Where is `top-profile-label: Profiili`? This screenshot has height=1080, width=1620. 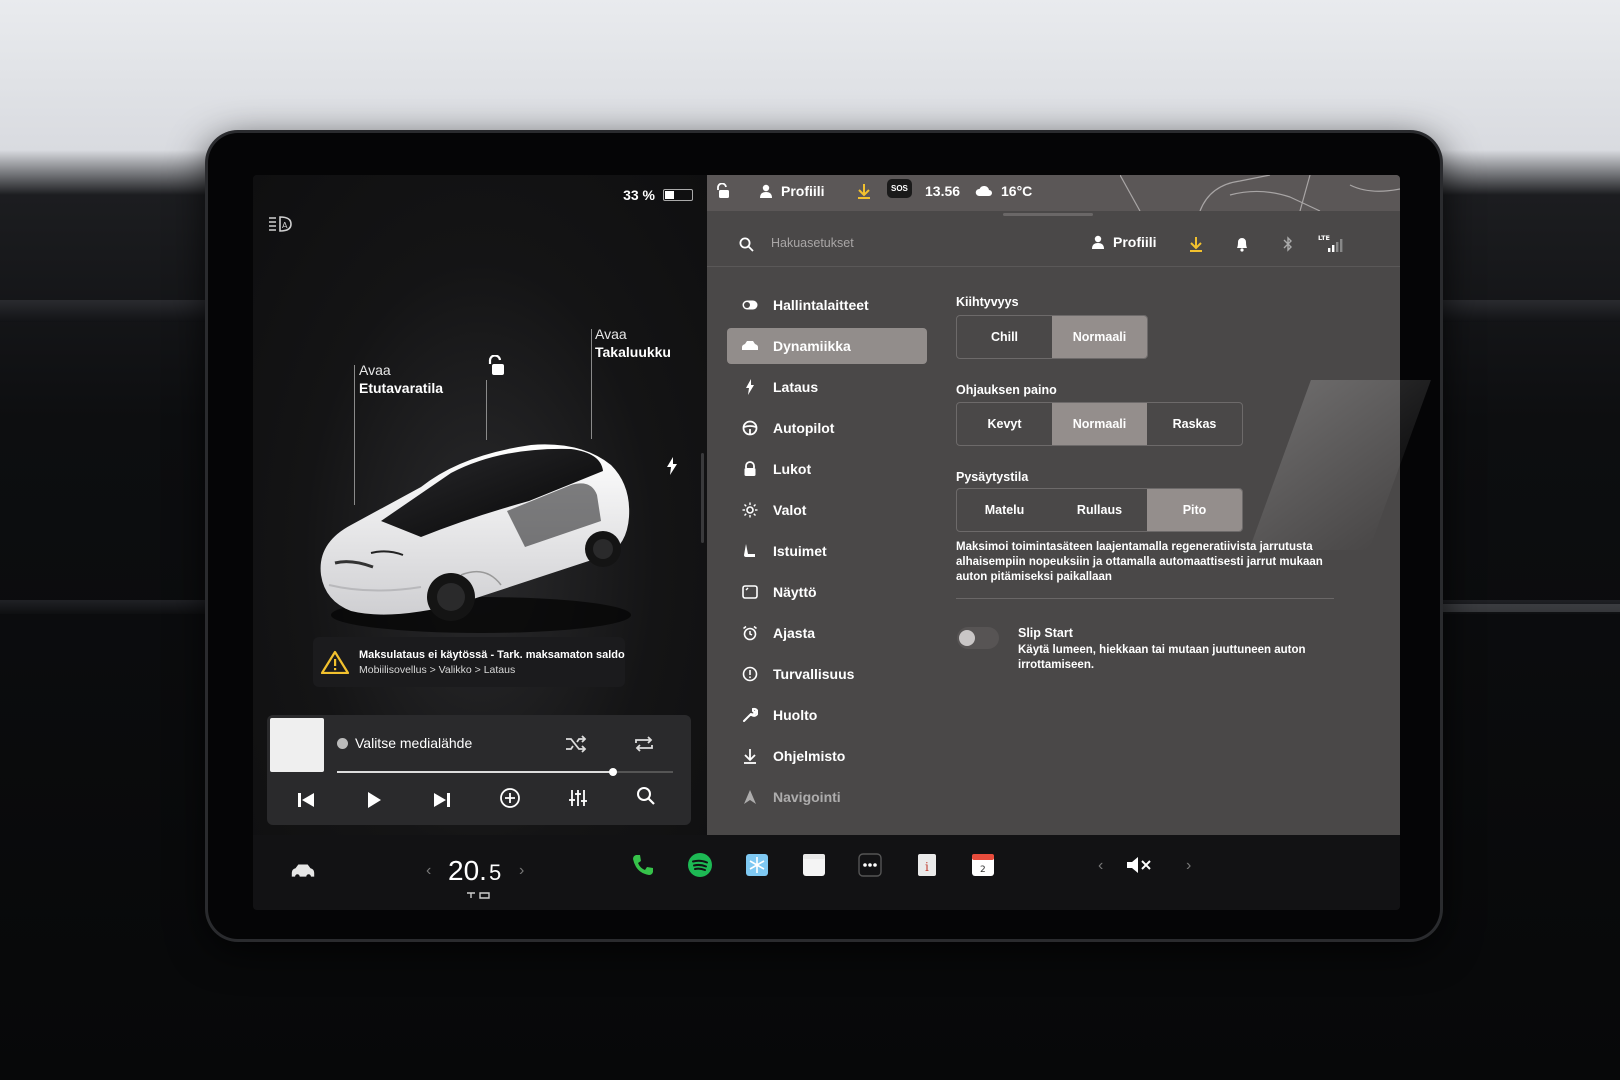
top-profile-label: Profiili is located at coordinates (803, 191).